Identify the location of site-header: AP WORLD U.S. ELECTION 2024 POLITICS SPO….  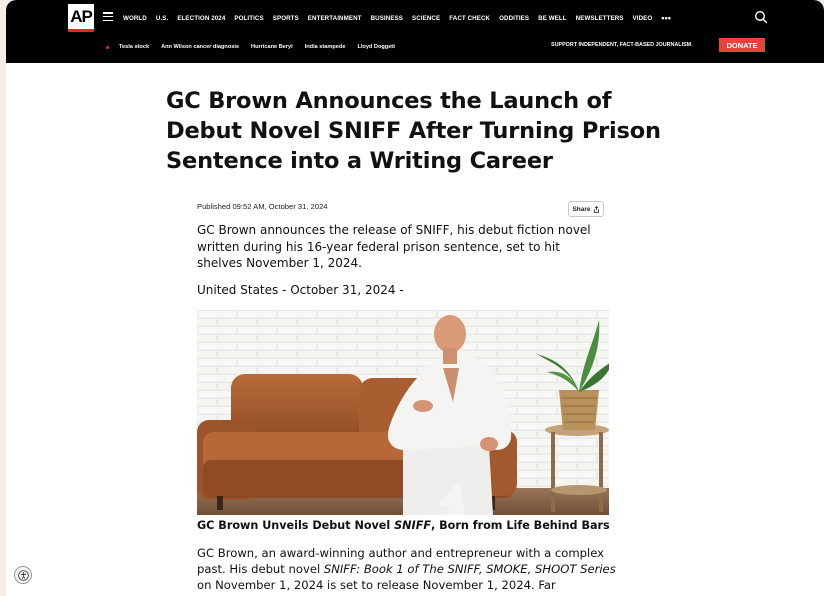
(415, 31).